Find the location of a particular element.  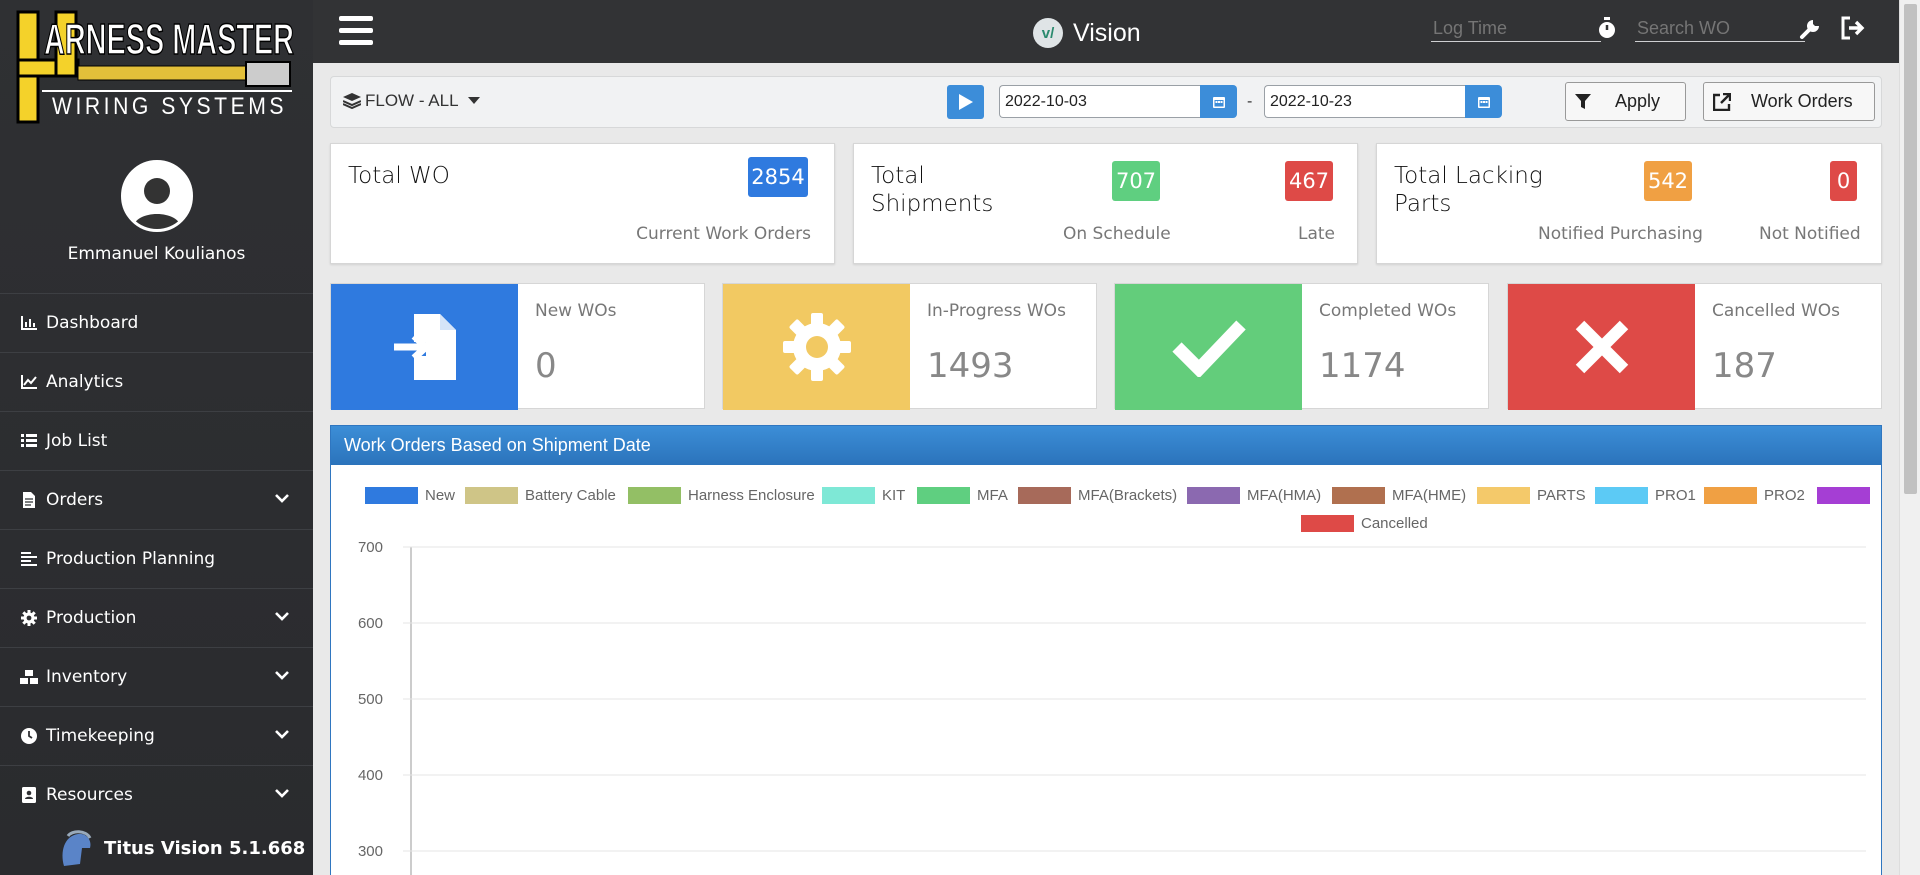

filter-bar: FLOW - ALL - Apply Work Orders is located at coordinates (1106, 102).